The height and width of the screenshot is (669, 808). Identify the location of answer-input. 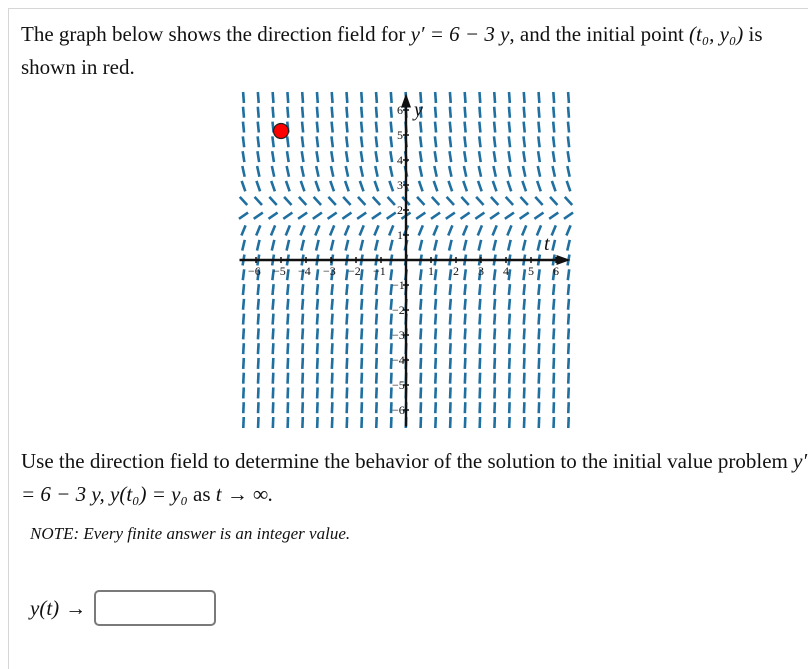
(155, 608).